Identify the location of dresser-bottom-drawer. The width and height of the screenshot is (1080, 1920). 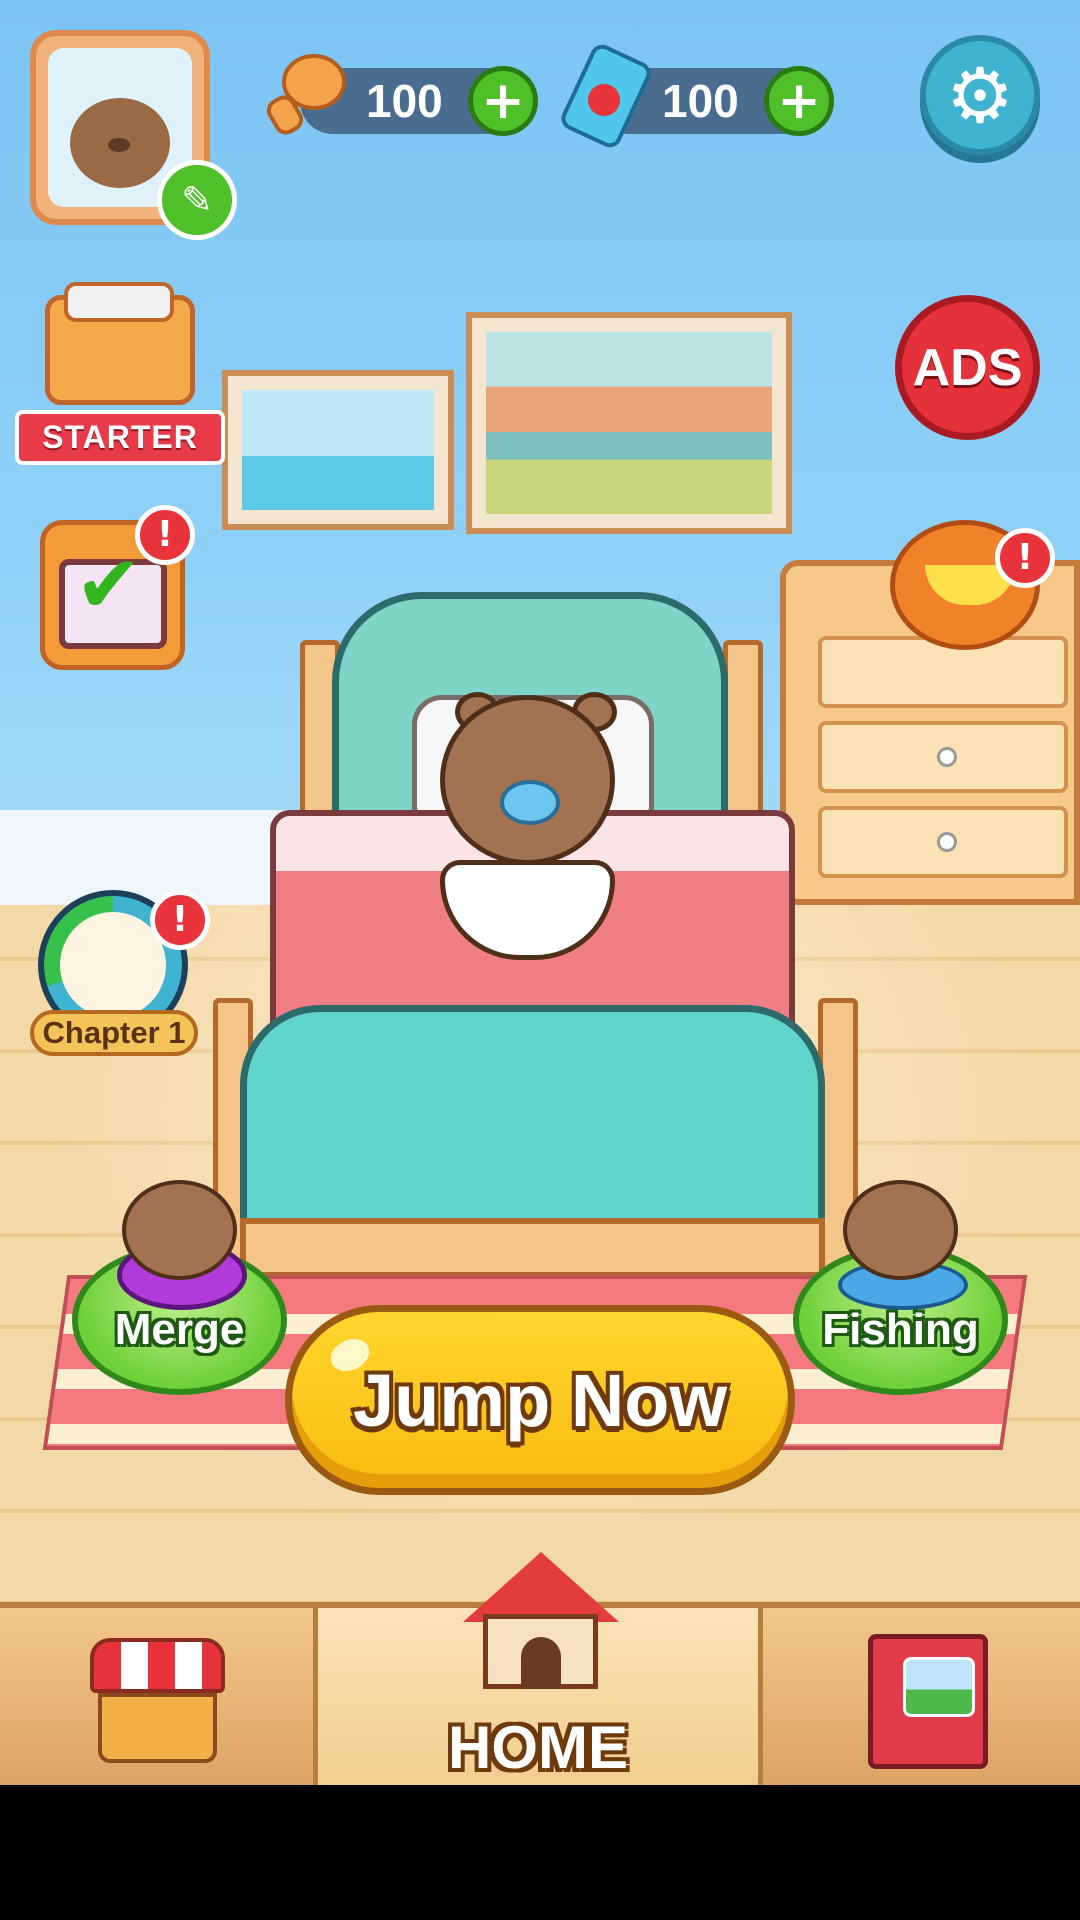
(943, 842).